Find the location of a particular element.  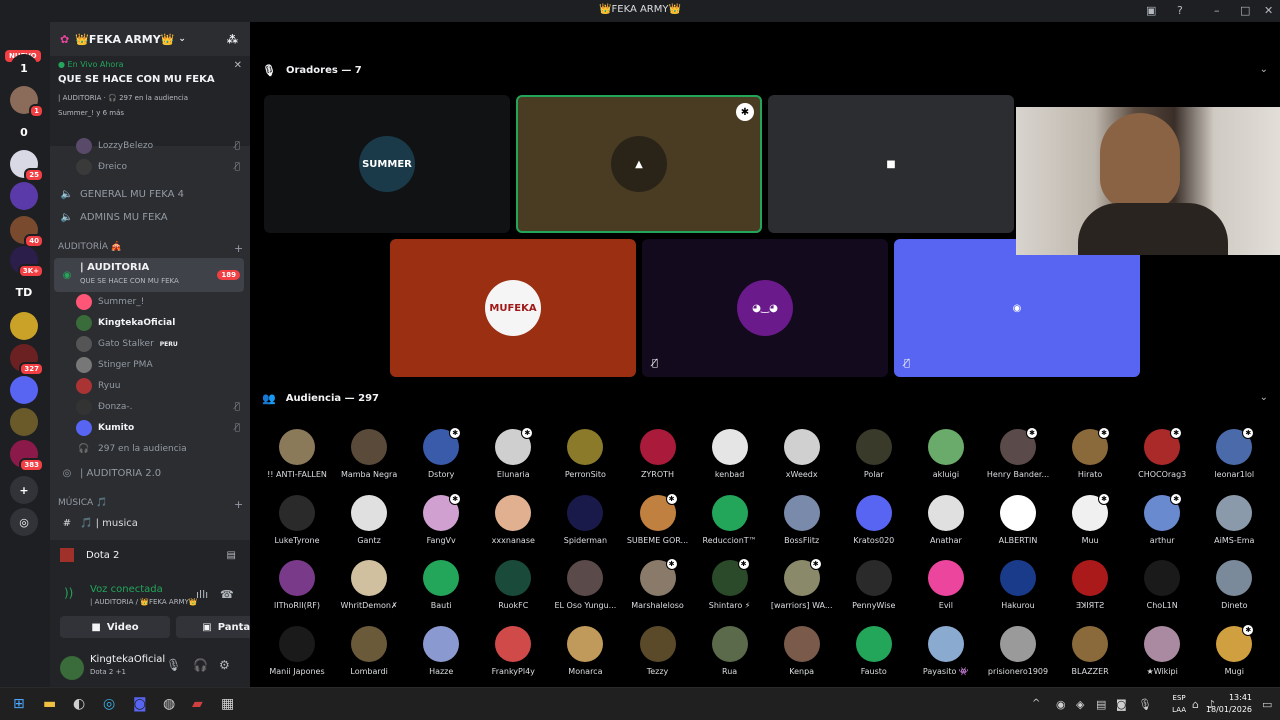

audience-member: Hazze is located at coordinates (441, 658).